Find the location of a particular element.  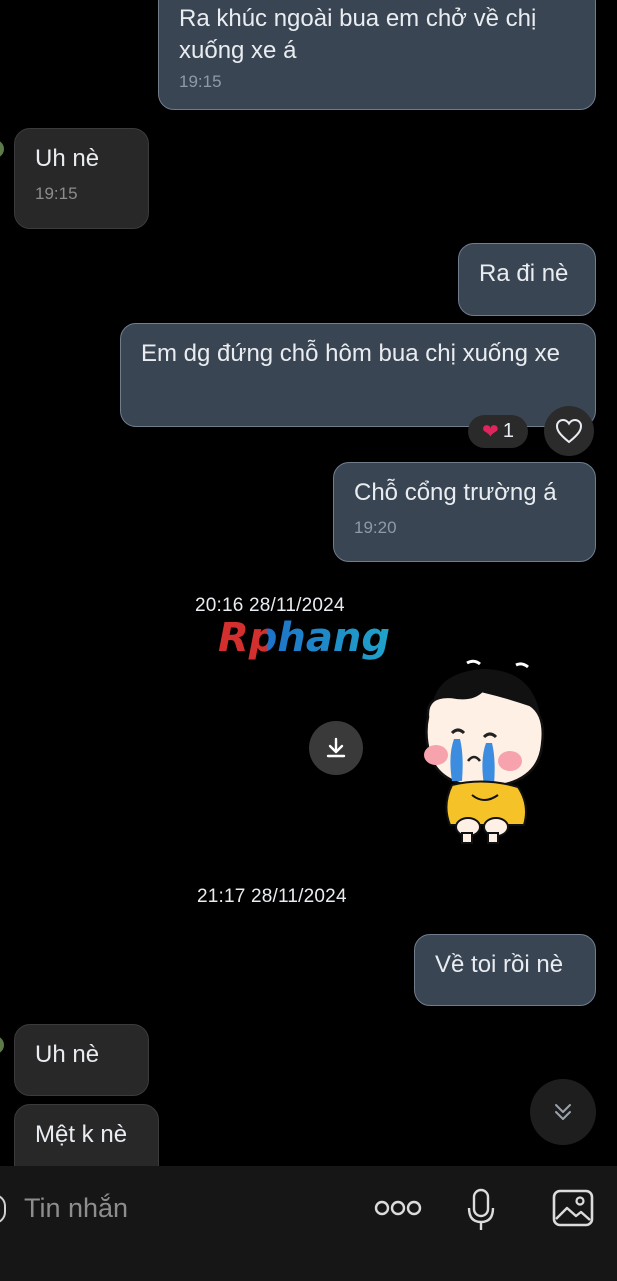

reaction-count: 1 is located at coordinates (508, 431).